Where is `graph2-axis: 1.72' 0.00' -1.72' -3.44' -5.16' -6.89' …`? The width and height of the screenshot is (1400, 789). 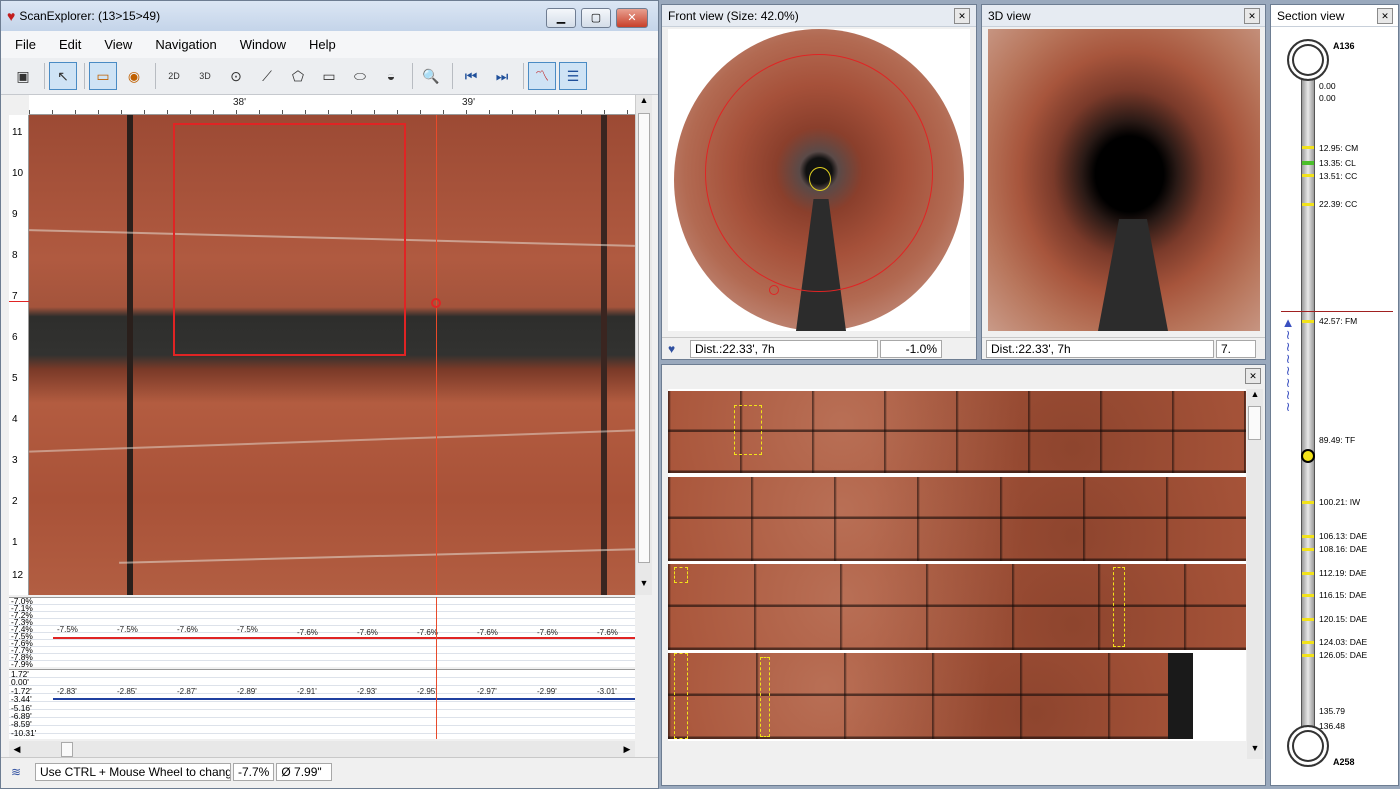
graph2-axis: 1.72' 0.00' -1.72' -3.44' -5.16' -6.89' … is located at coordinates (31, 704).